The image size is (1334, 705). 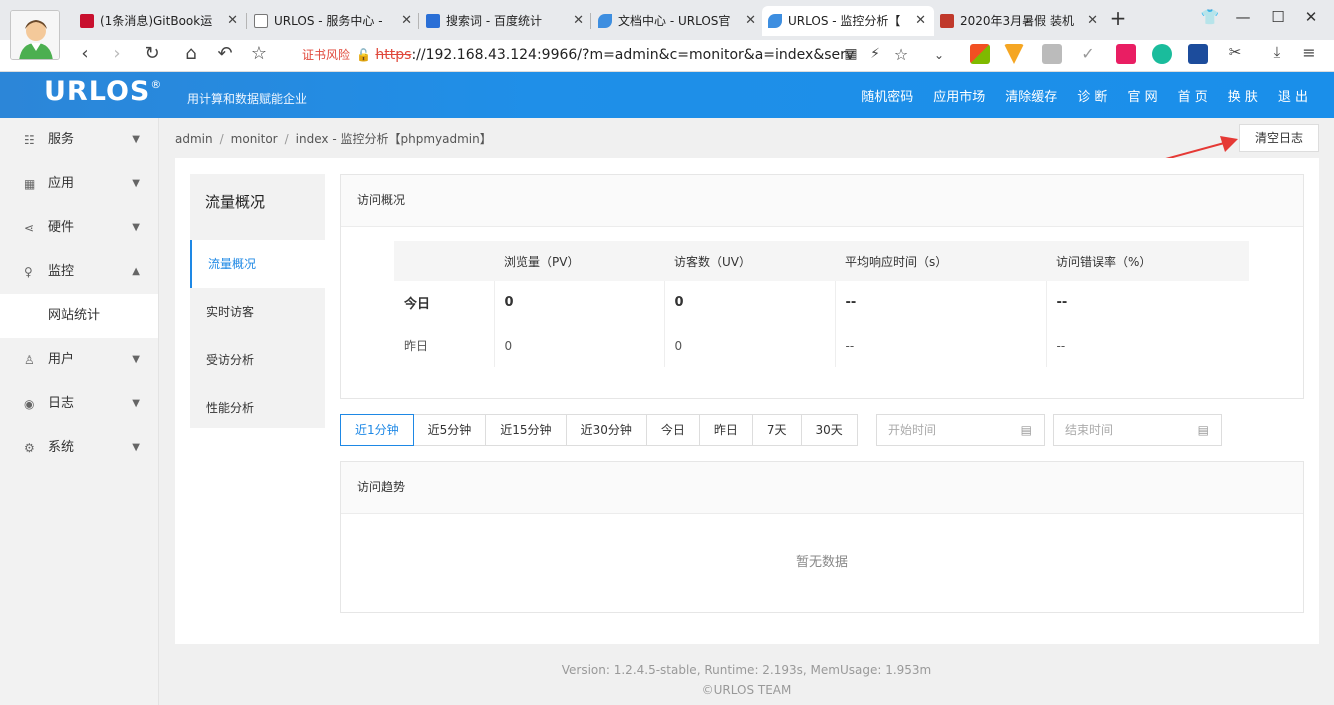 What do you see at coordinates (1052, 54) in the screenshot?
I see `rp-icon` at bounding box center [1052, 54].